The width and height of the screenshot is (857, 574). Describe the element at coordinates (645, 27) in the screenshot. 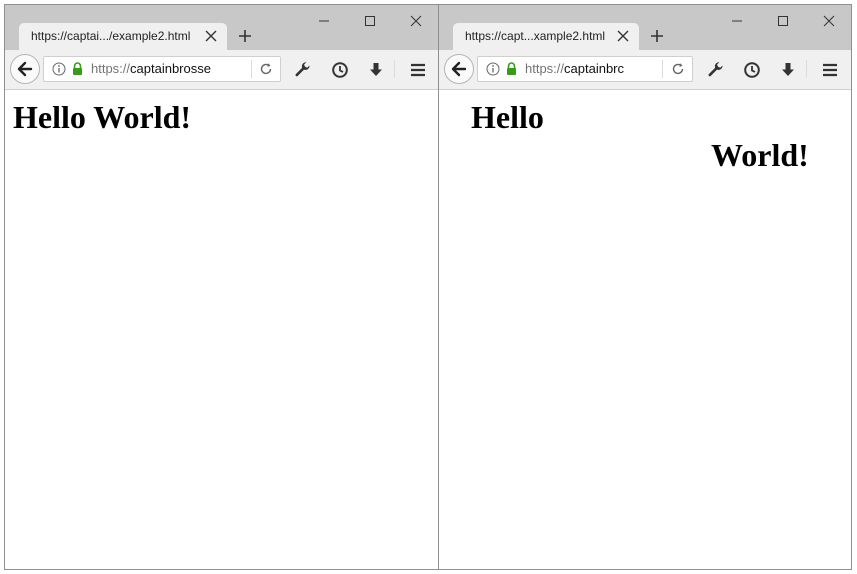

I see `title-bar: https://capt...xample2.html` at that location.